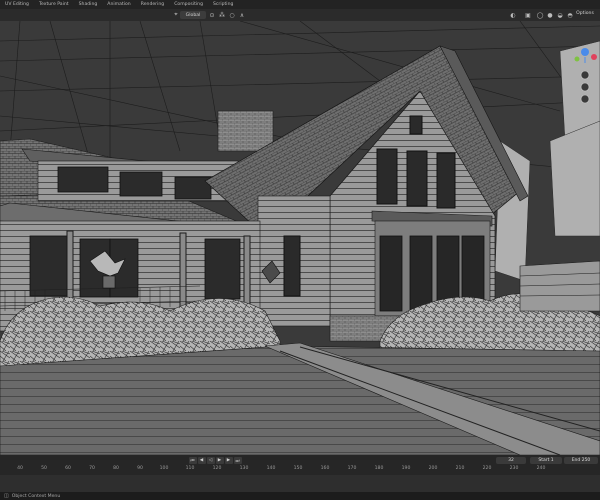 Image resolution: width=600 pixels, height=500 pixels. Describe the element at coordinates (540, 15) in the screenshot. I see `shading-wireframe-icon: ◯` at that location.